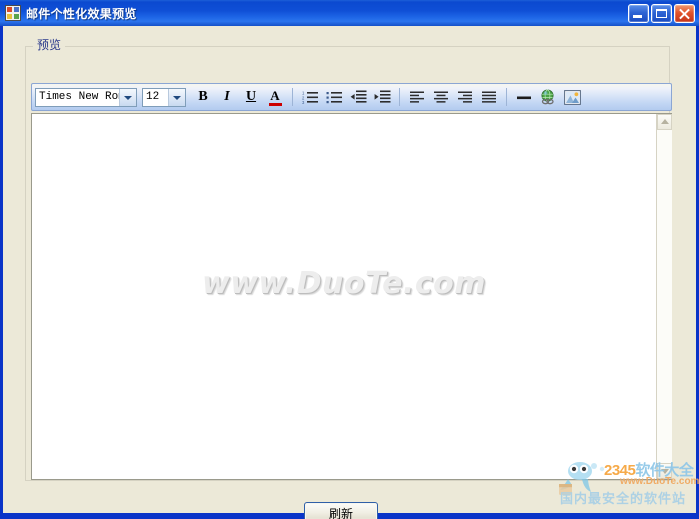  What do you see at coordinates (251, 97) in the screenshot?
I see `underline-button: U` at bounding box center [251, 97].